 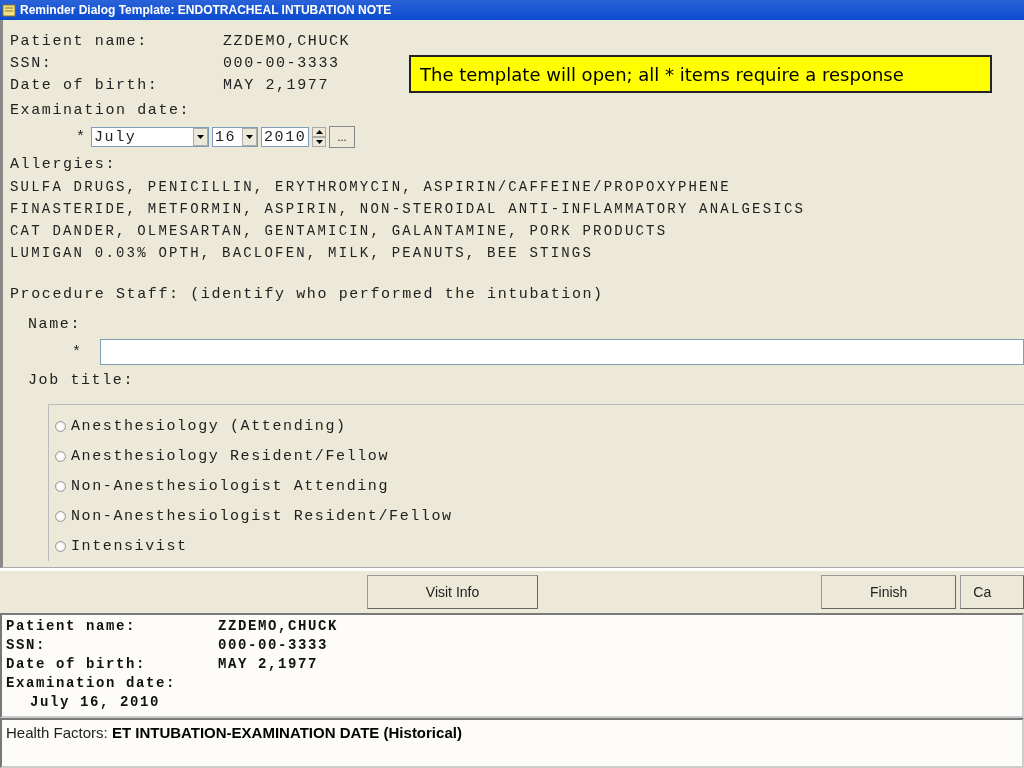 What do you see at coordinates (206, 10) in the screenshot?
I see `window-title: Reminder Dialog Template: ENDOTRACHEAL INTUBATION NOTE` at bounding box center [206, 10].